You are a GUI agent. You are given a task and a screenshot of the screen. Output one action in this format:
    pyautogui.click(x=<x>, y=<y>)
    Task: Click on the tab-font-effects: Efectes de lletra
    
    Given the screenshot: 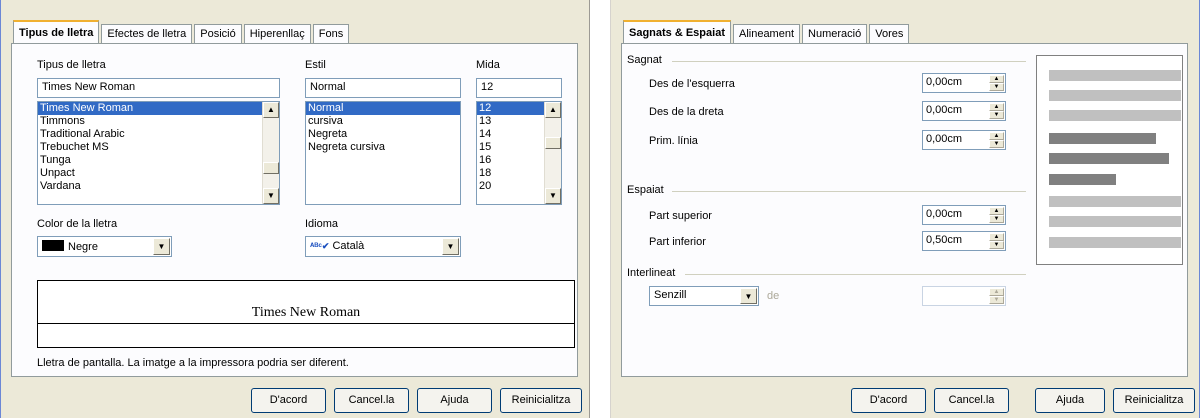 What is the action you would take?
    pyautogui.click(x=147, y=34)
    